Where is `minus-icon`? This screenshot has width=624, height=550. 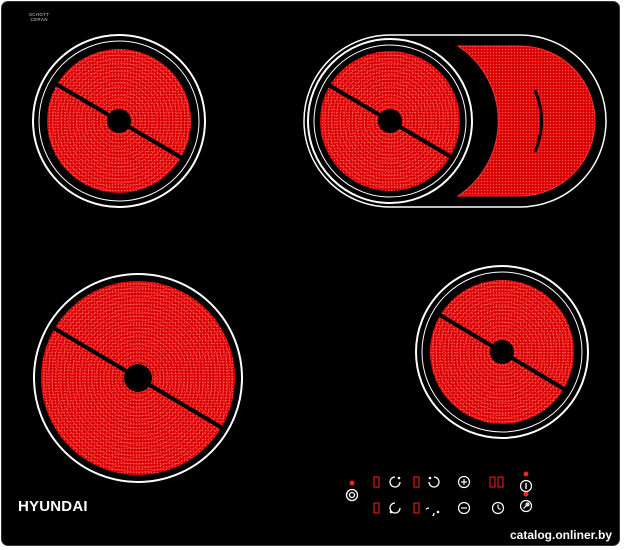
minus-icon is located at coordinates (464, 508).